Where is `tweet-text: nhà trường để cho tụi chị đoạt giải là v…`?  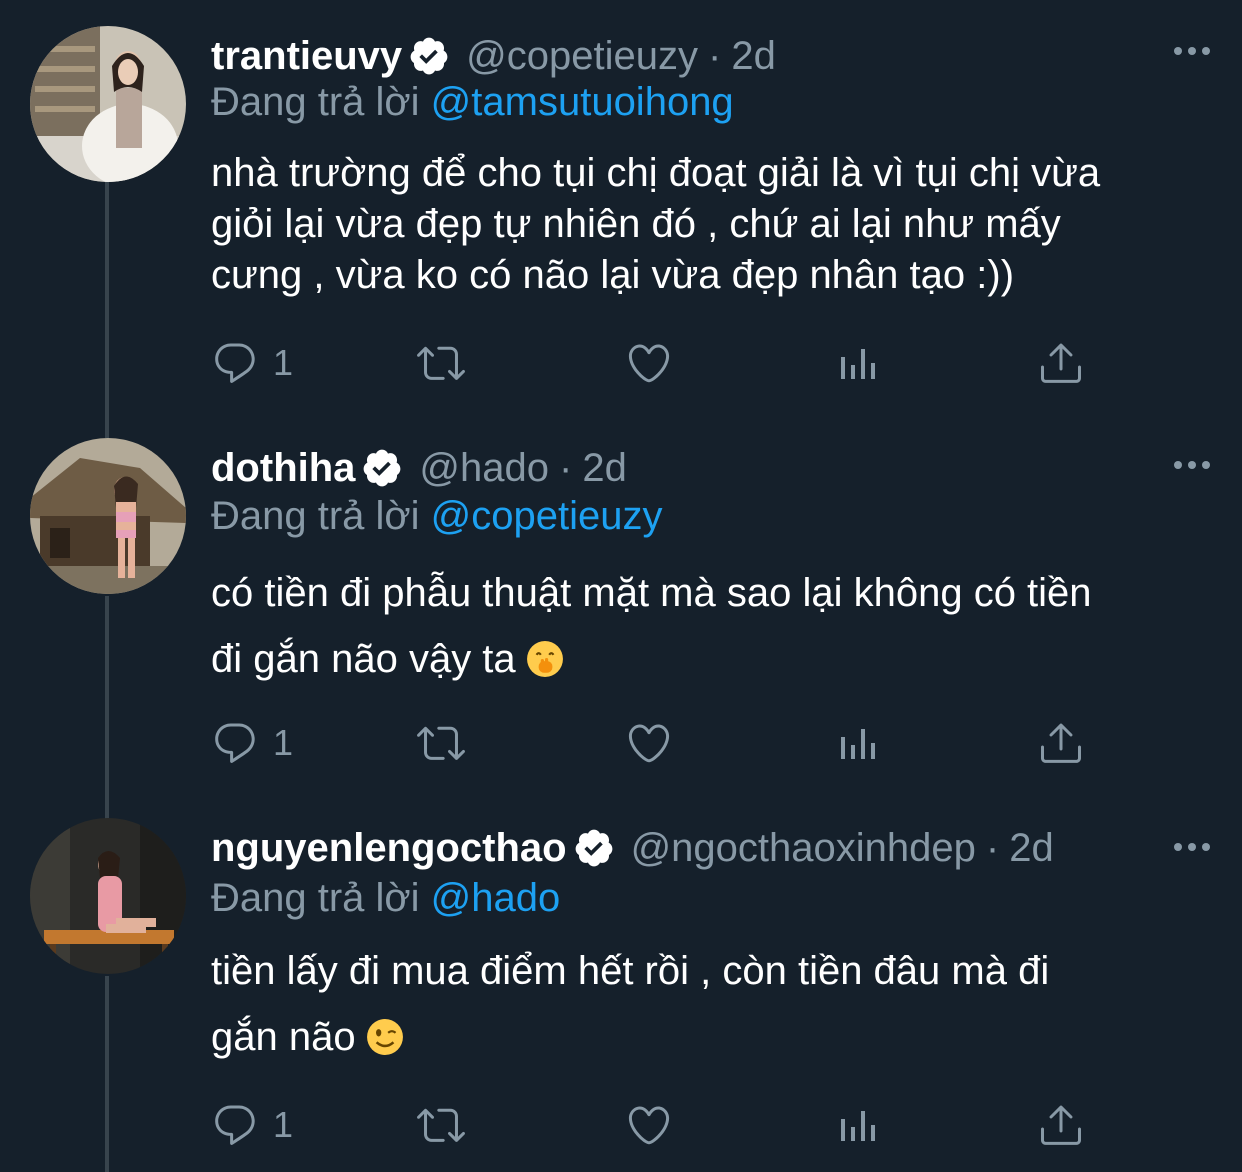 tweet-text: nhà trường để cho tụi chị đoạt giải là v… is located at coordinates (711, 224).